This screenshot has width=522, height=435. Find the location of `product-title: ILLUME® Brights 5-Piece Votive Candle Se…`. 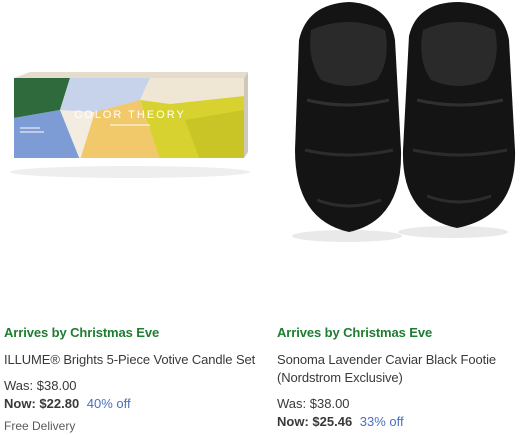

product-title: ILLUME® Brights 5-Piece Votive Candle Se… is located at coordinates (135, 360).